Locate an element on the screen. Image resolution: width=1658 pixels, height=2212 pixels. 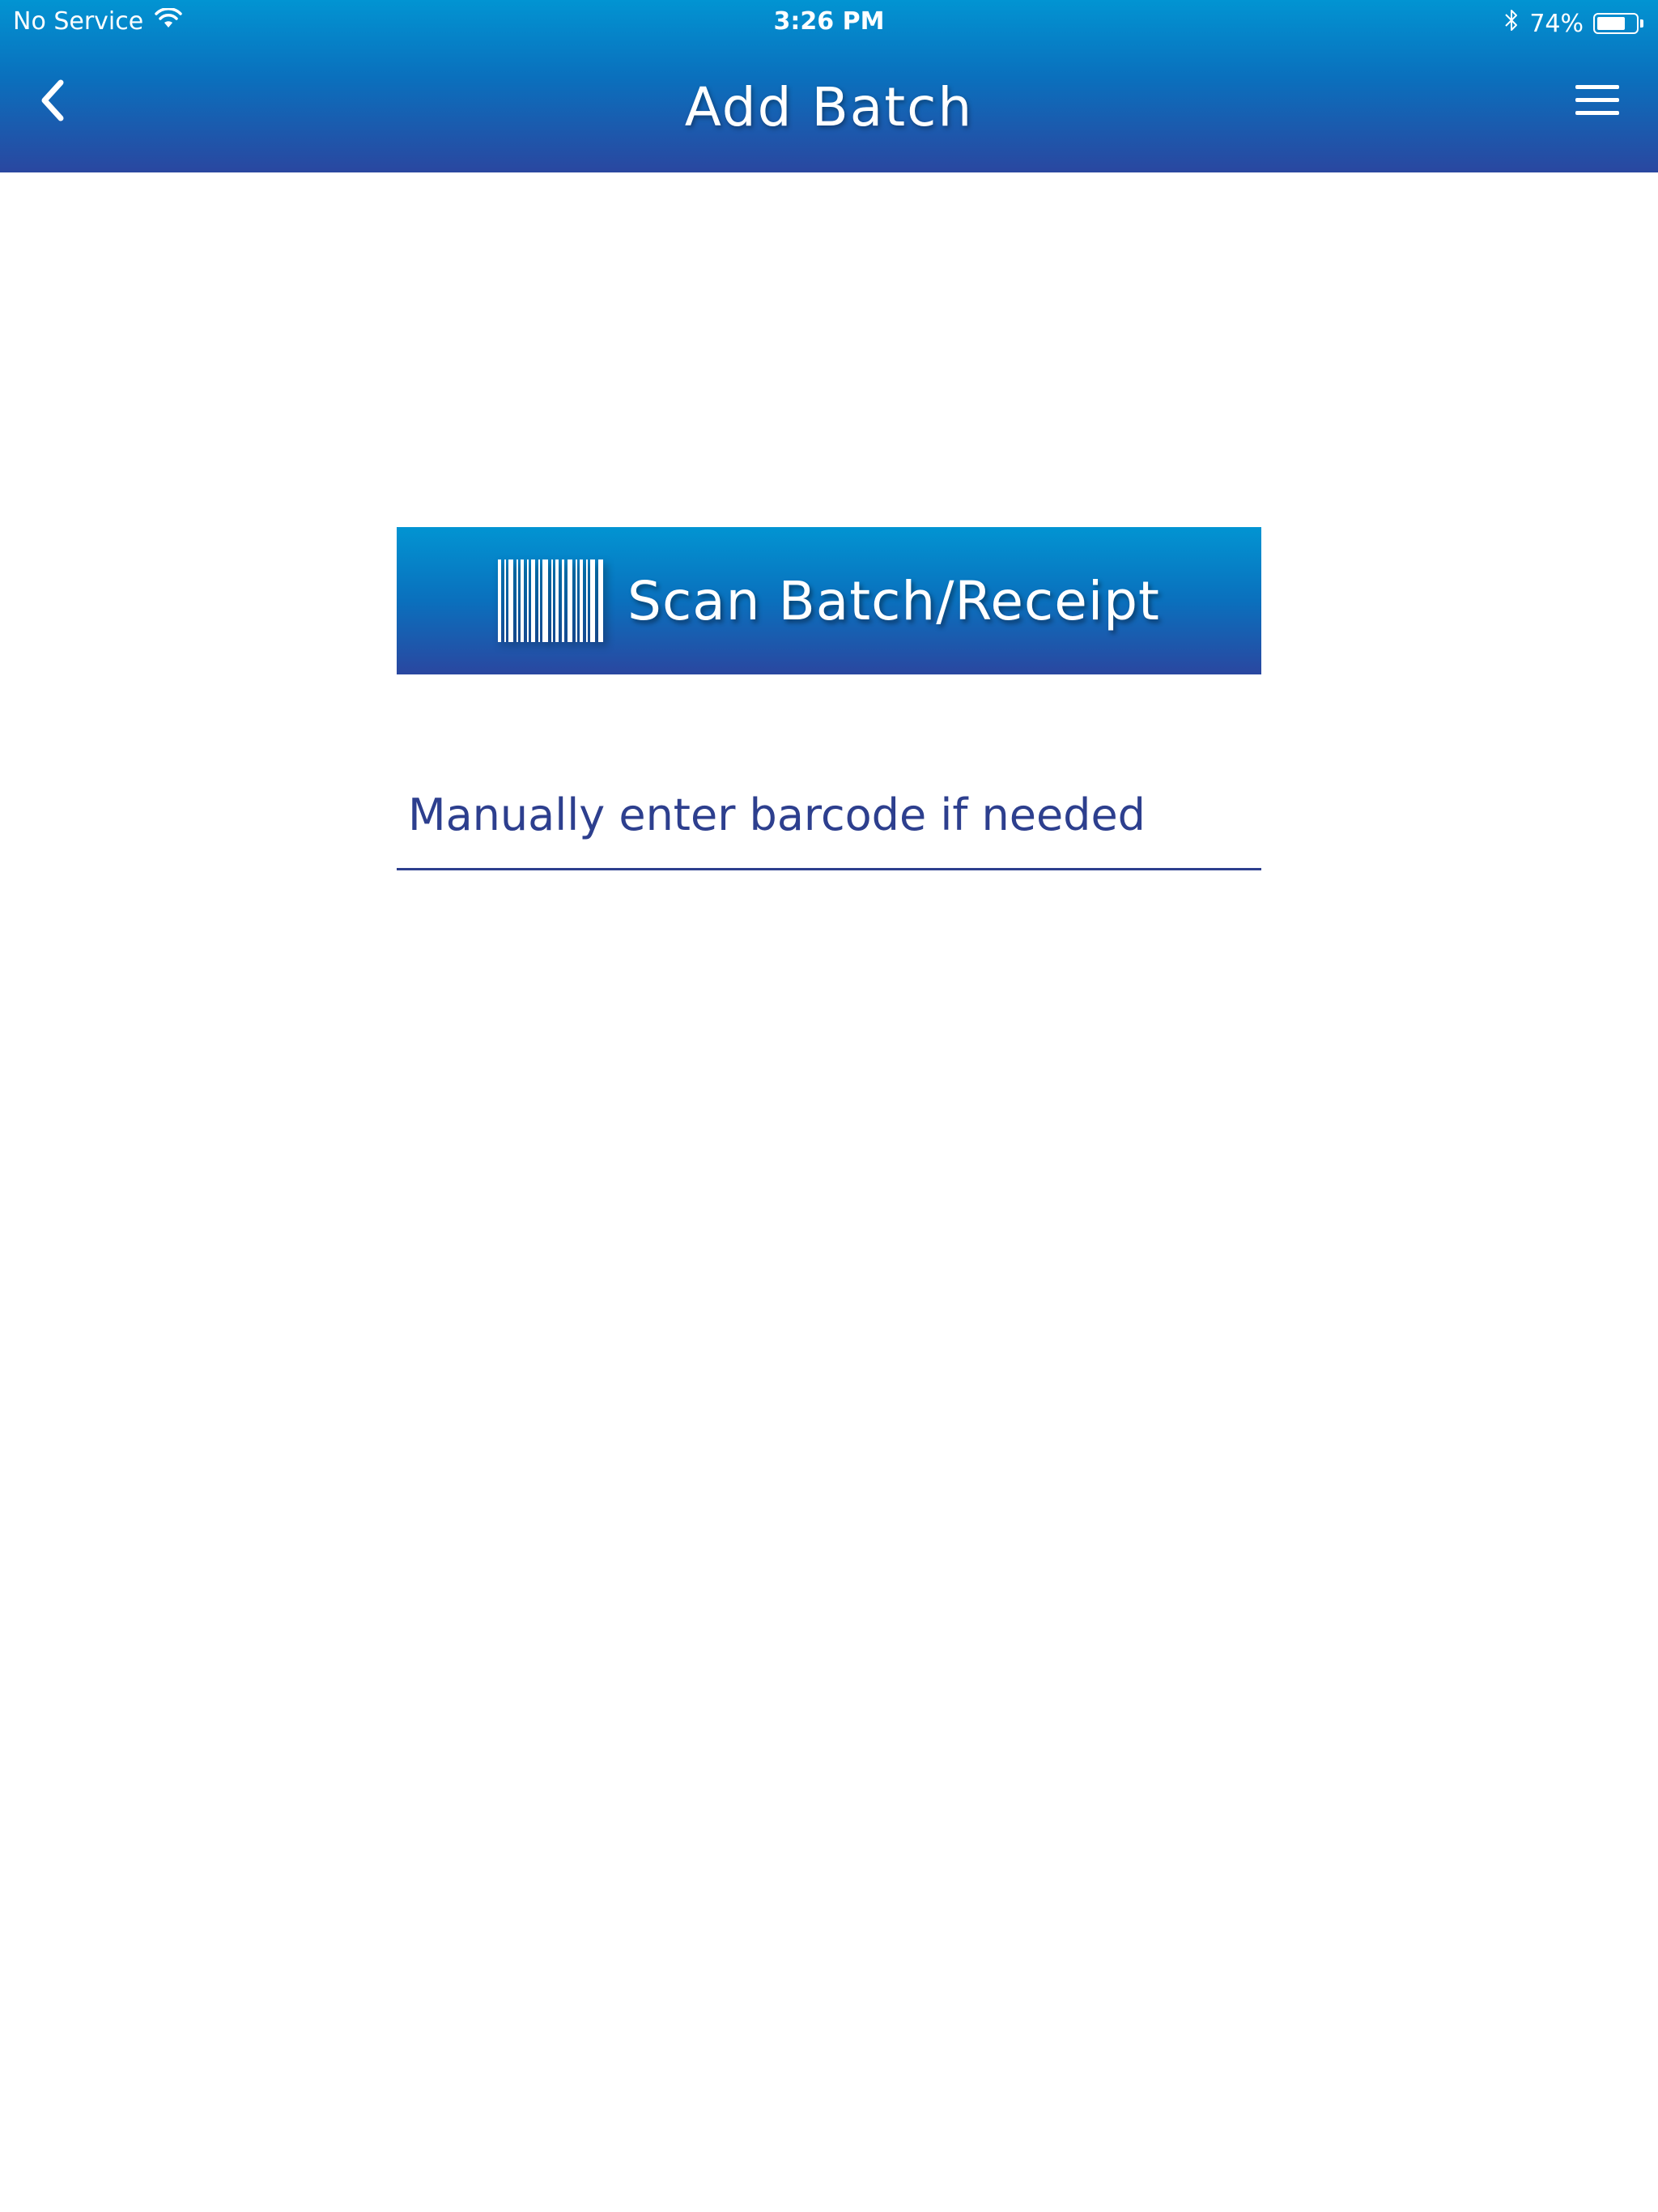
hamburger-menu-icon is located at coordinates (1597, 102).